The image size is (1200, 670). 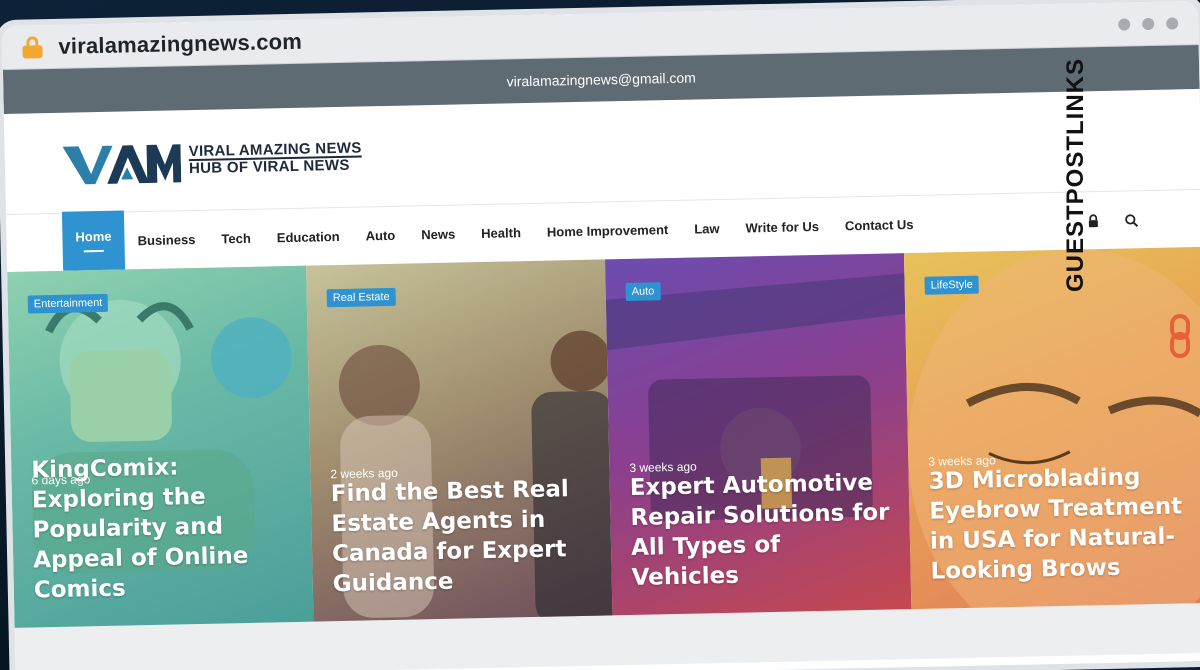 I want to click on contact-email: viralamazingnews@gmail.com, so click(x=601, y=79).